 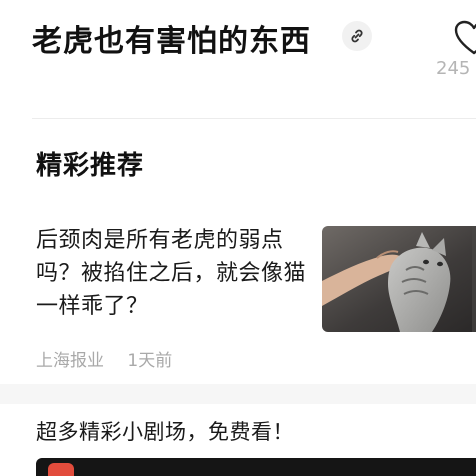 What do you see at coordinates (90, 166) in the screenshot?
I see `section-title: 精彩推荐` at bounding box center [90, 166].